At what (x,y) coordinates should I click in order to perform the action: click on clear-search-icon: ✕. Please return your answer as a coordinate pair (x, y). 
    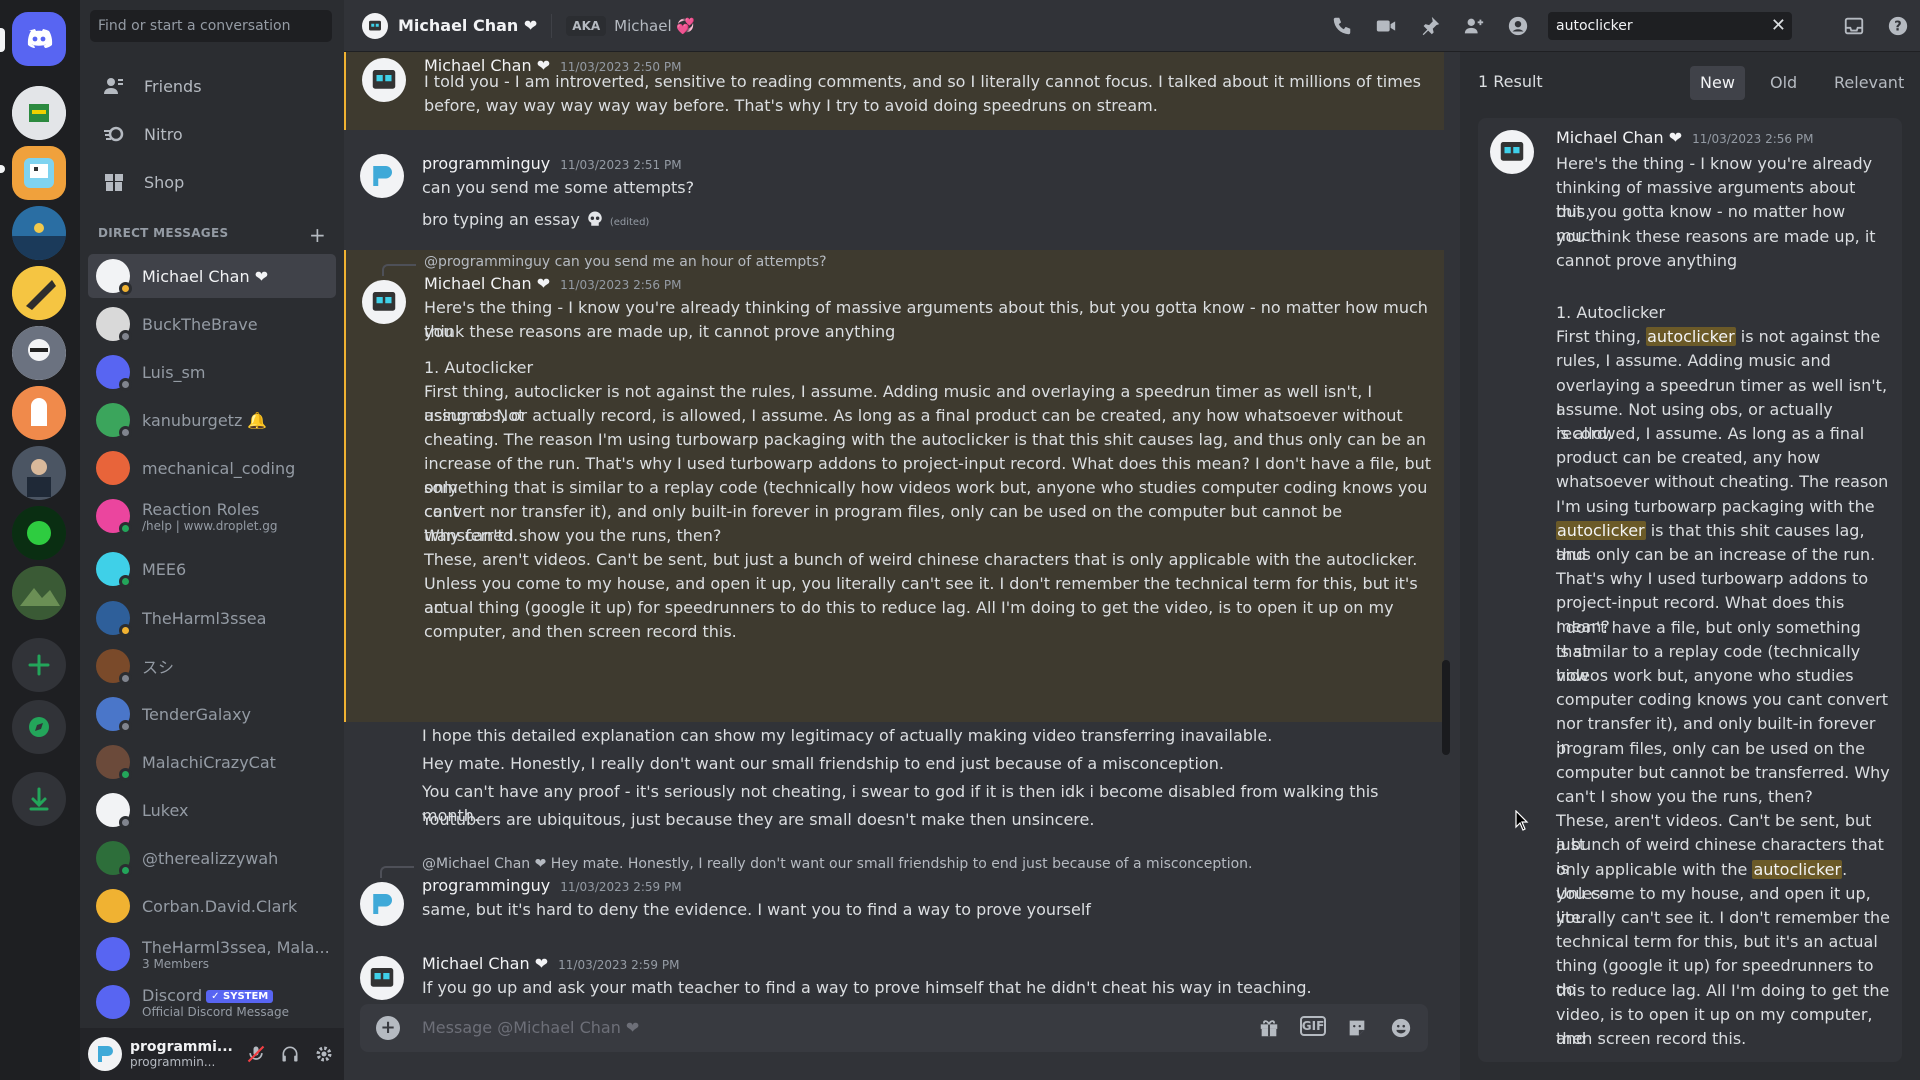
    Looking at the image, I should click on (1778, 26).